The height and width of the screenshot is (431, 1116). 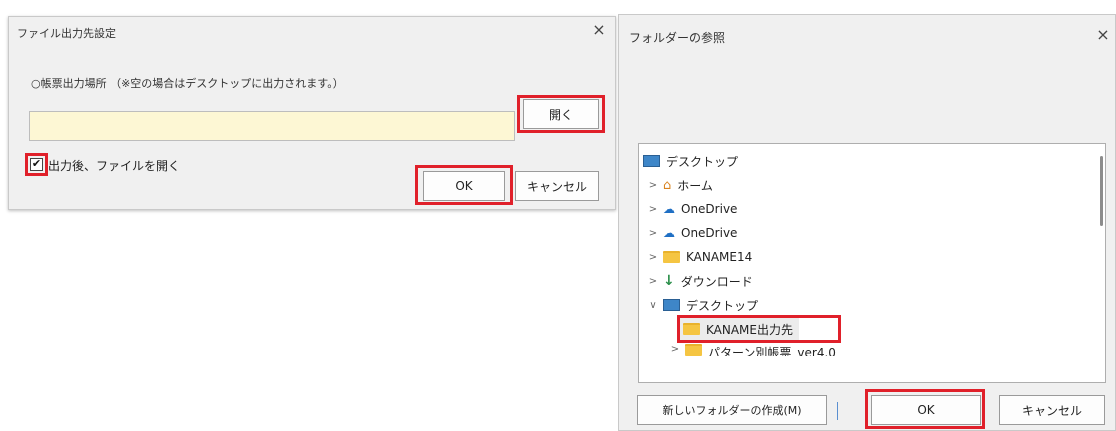 I want to click on tree-item-desktop-expanded: ∨ デスクトップ, so click(x=702, y=305).